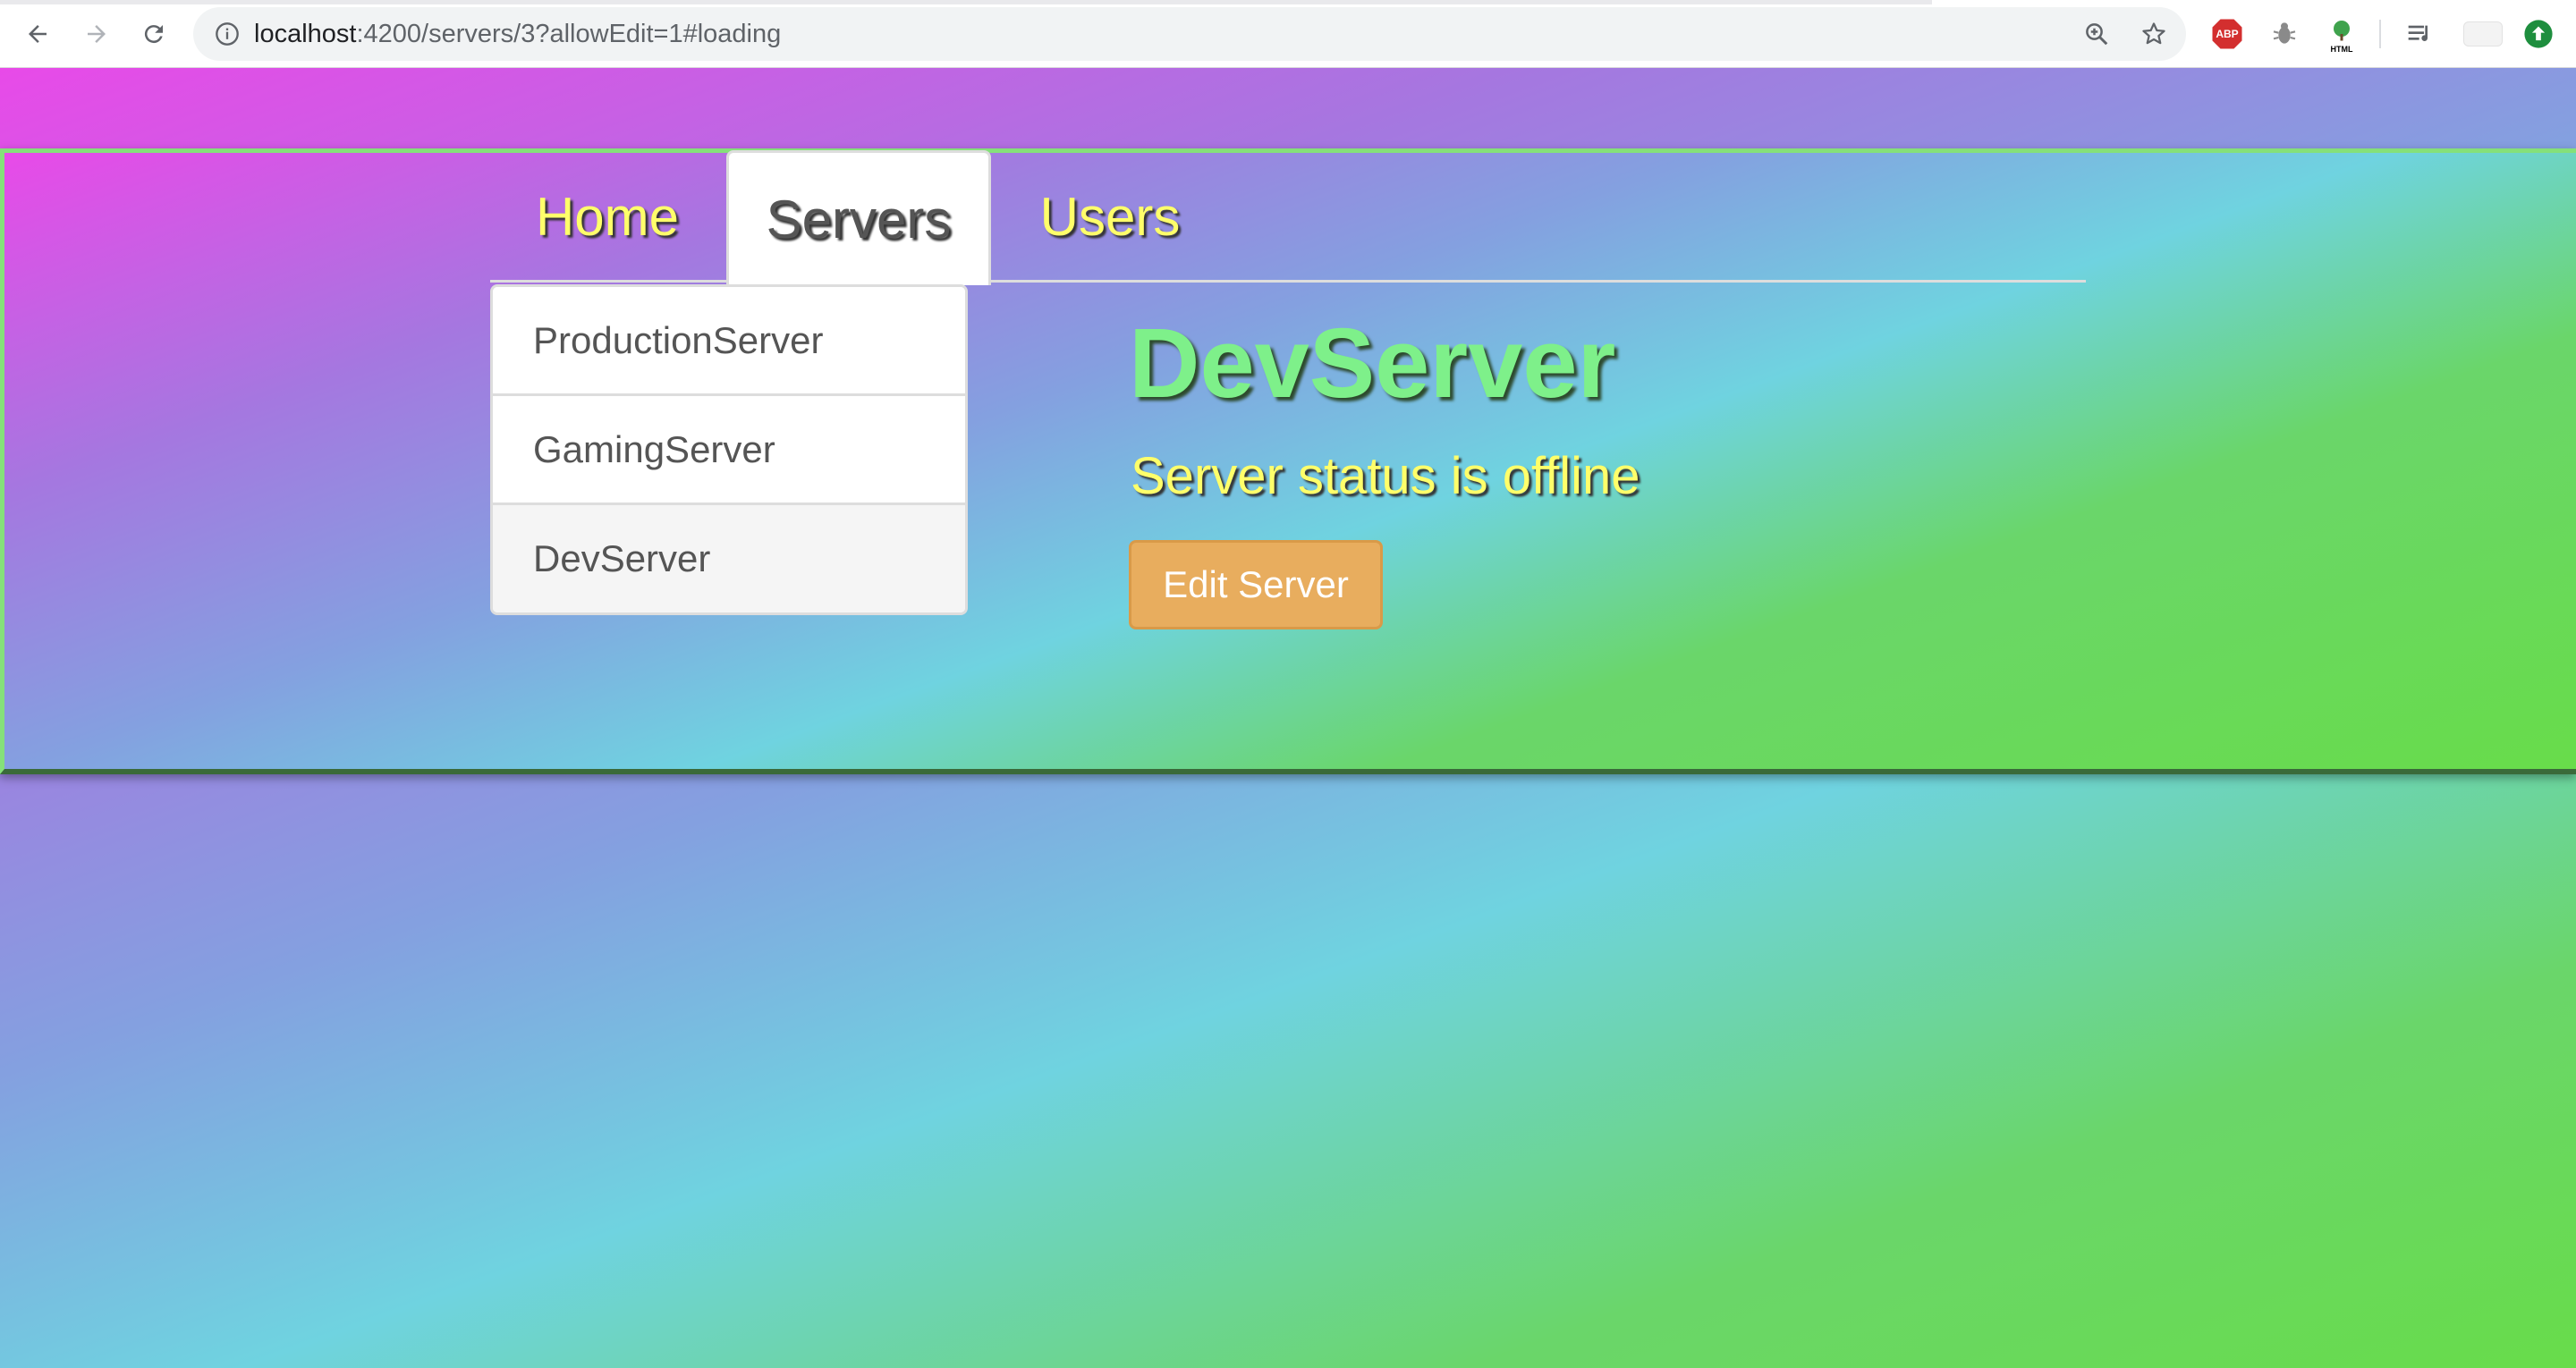 The width and height of the screenshot is (2576, 1368). What do you see at coordinates (678, 339) in the screenshot?
I see `server-list-item-label: ProductionServer` at bounding box center [678, 339].